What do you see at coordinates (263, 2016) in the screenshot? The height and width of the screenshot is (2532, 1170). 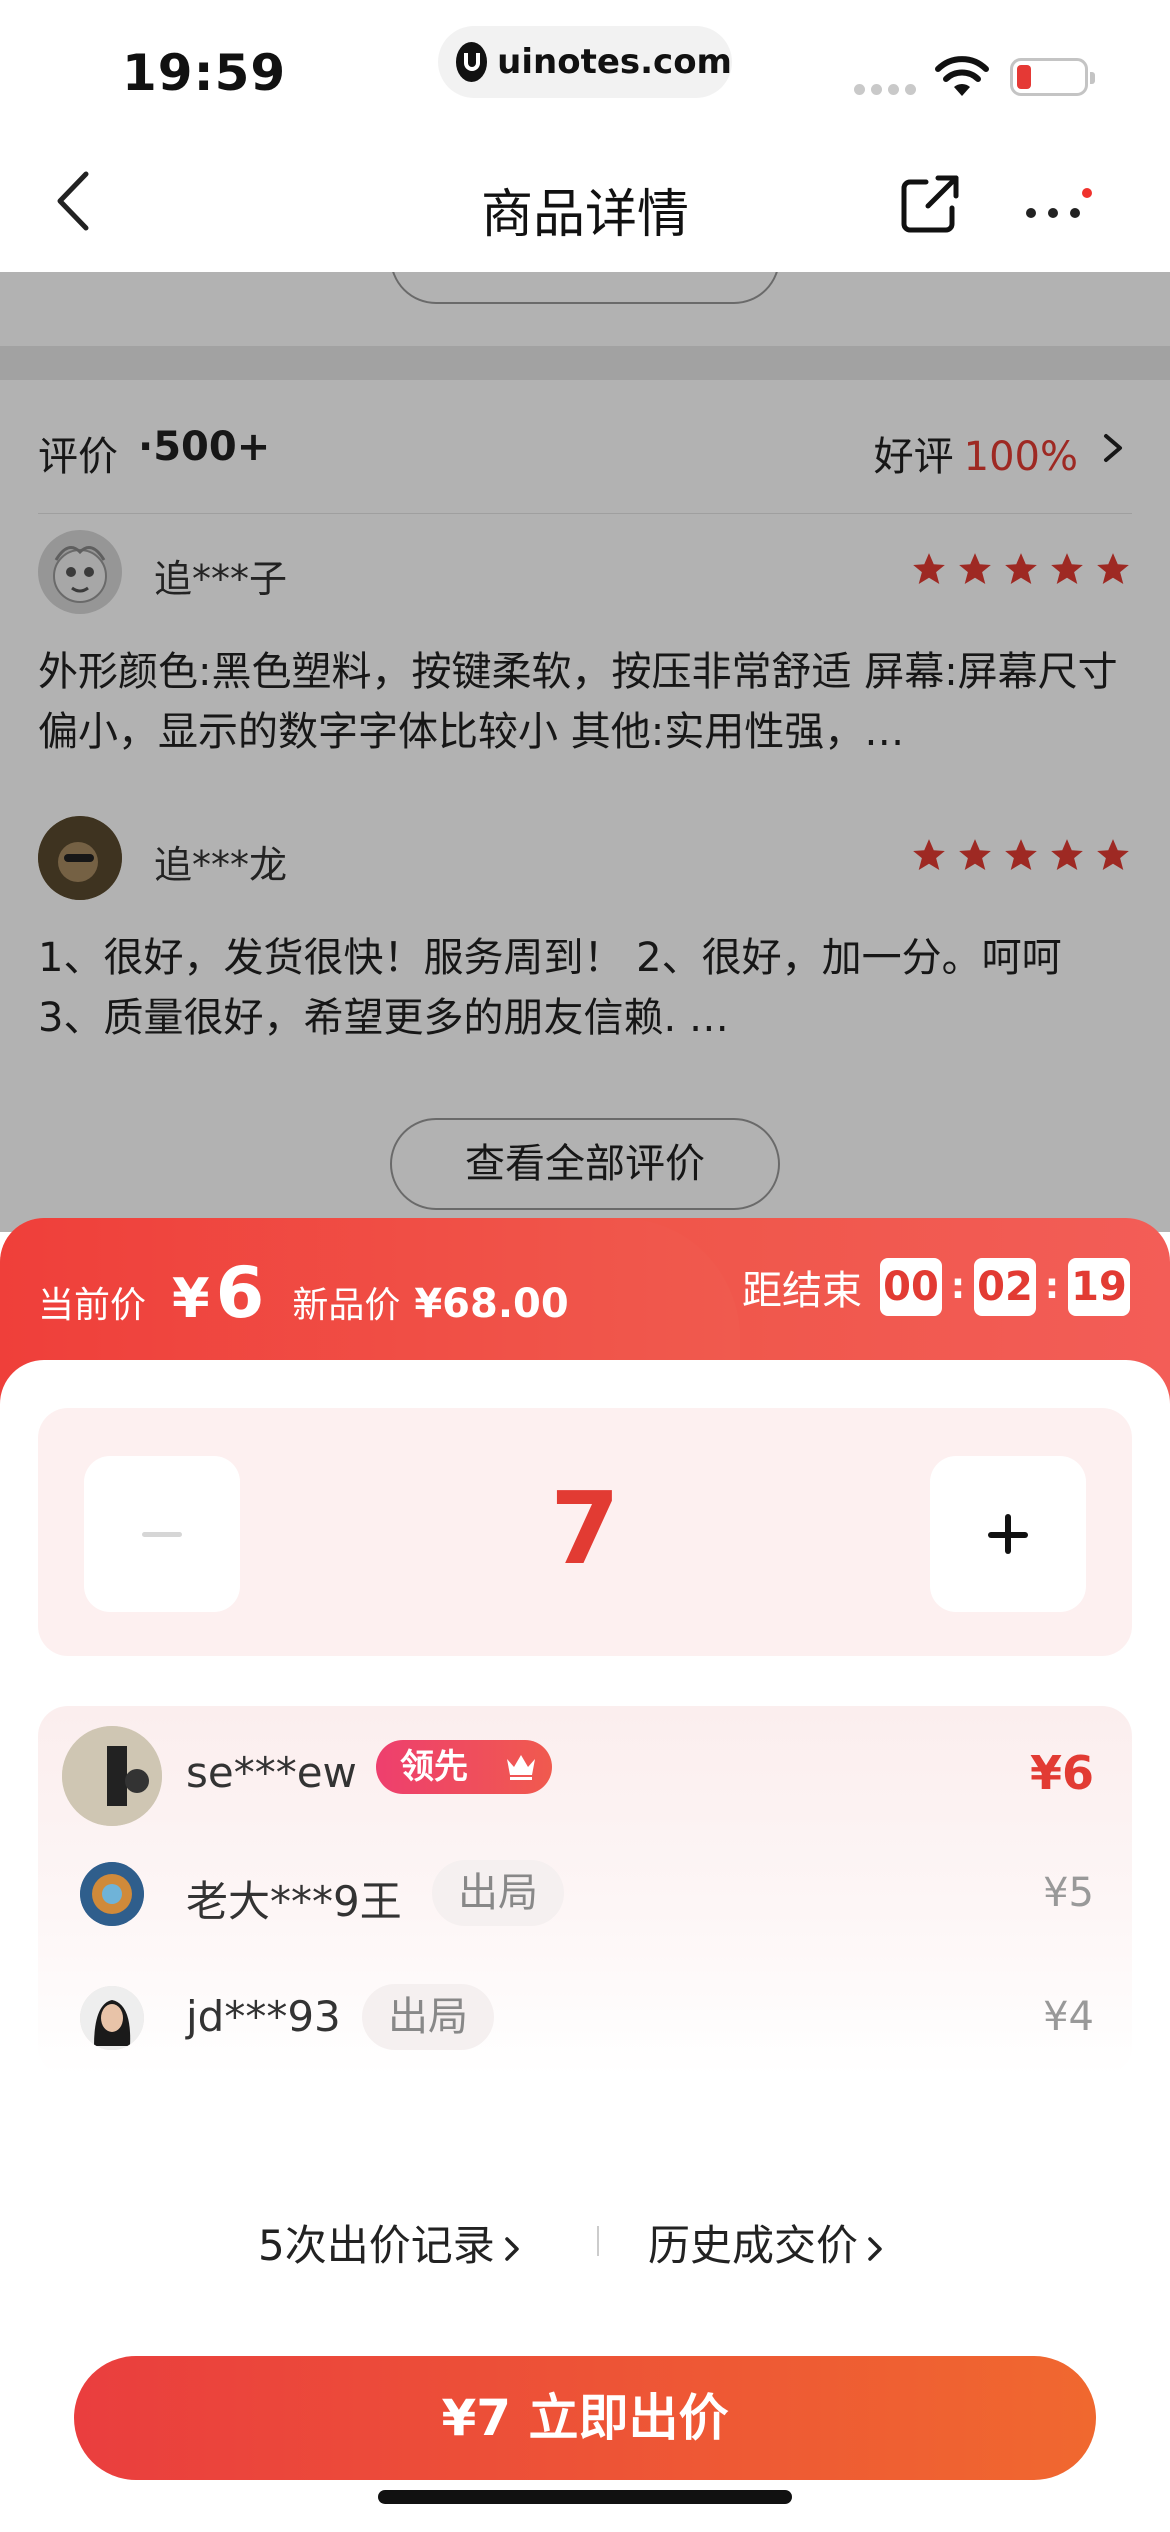 I see `bidder-name: jd***93` at bounding box center [263, 2016].